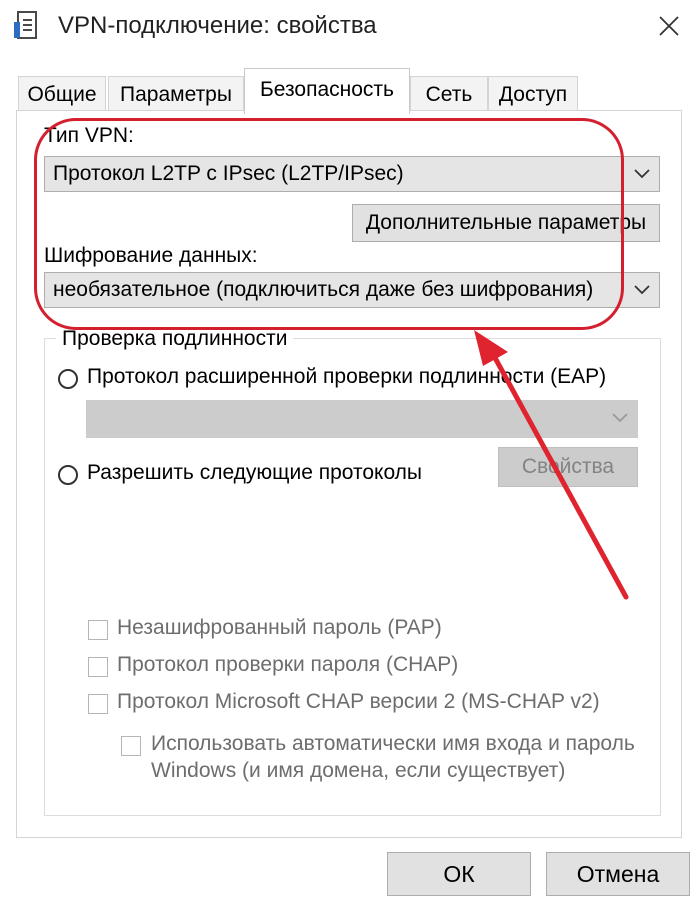 This screenshot has width=699, height=907. Describe the element at coordinates (279, 627) in the screenshot. I see `pap-label: Незашифрованный пароль (PAP)` at that location.